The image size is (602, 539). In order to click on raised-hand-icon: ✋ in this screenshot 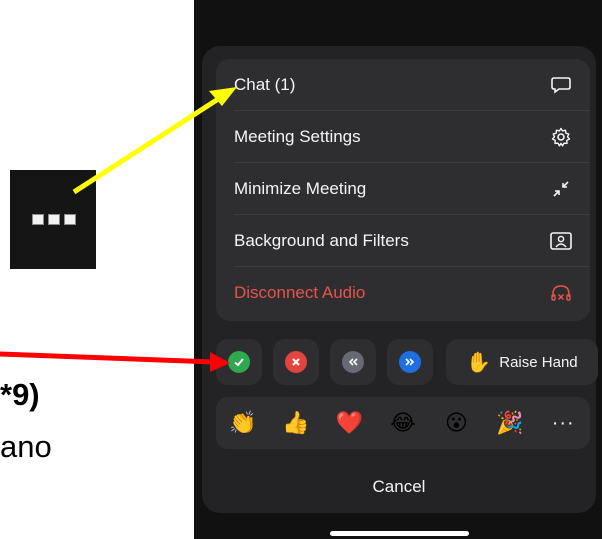, I will do `click(479, 362)`.